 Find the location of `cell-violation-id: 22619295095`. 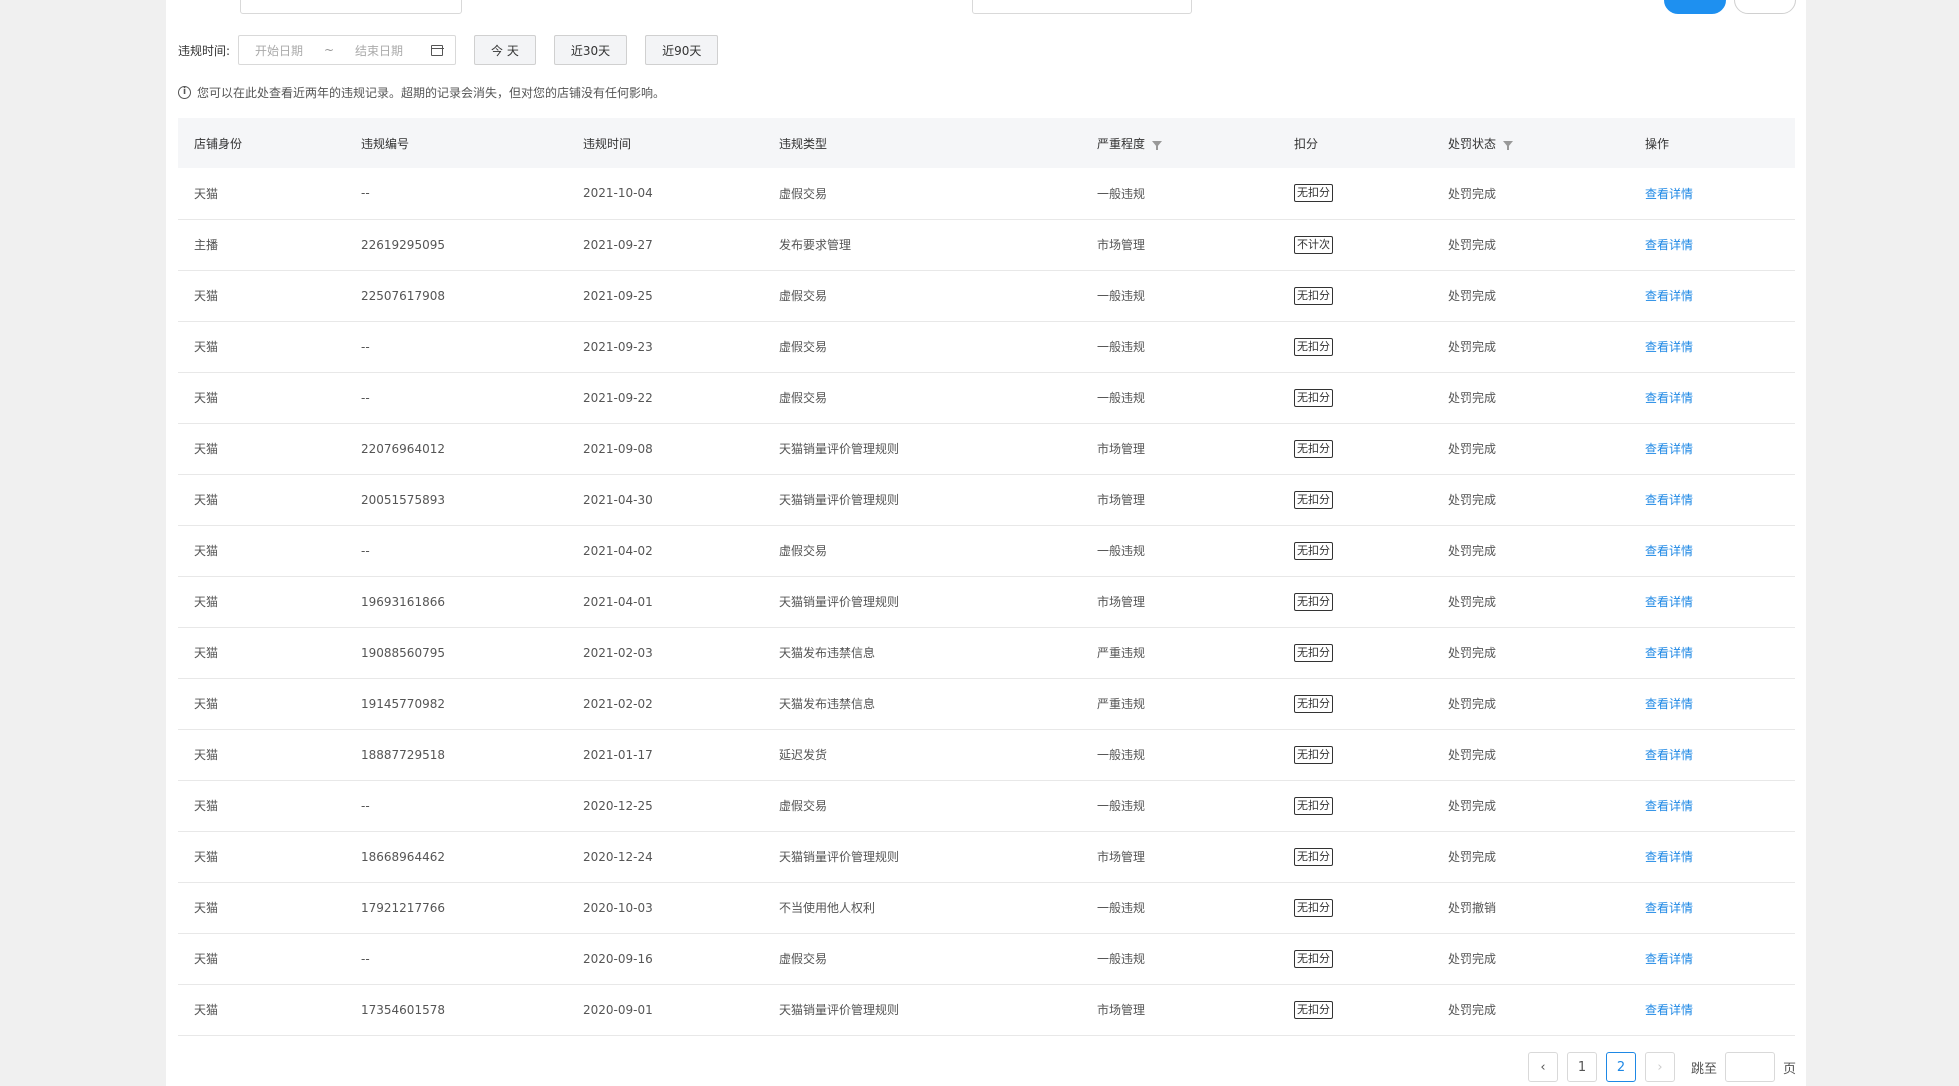

cell-violation-id: 22619295095 is located at coordinates (403, 244).